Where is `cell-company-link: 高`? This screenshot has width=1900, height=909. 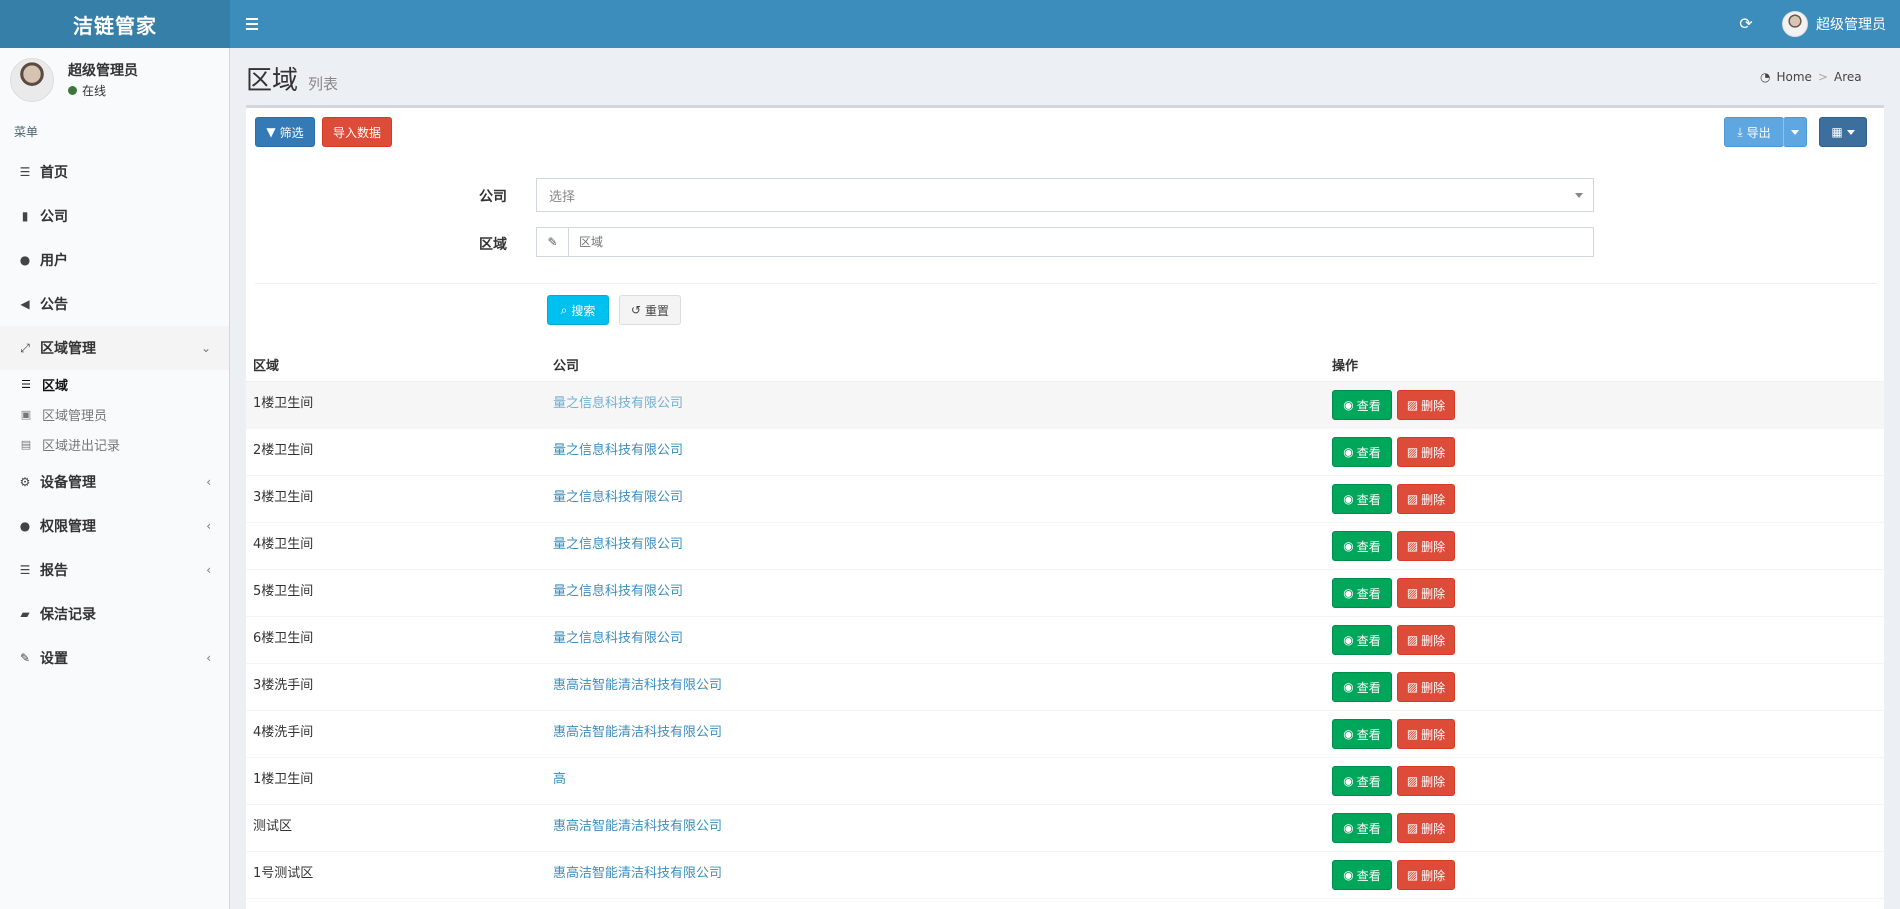 cell-company-link: 高 is located at coordinates (942, 772).